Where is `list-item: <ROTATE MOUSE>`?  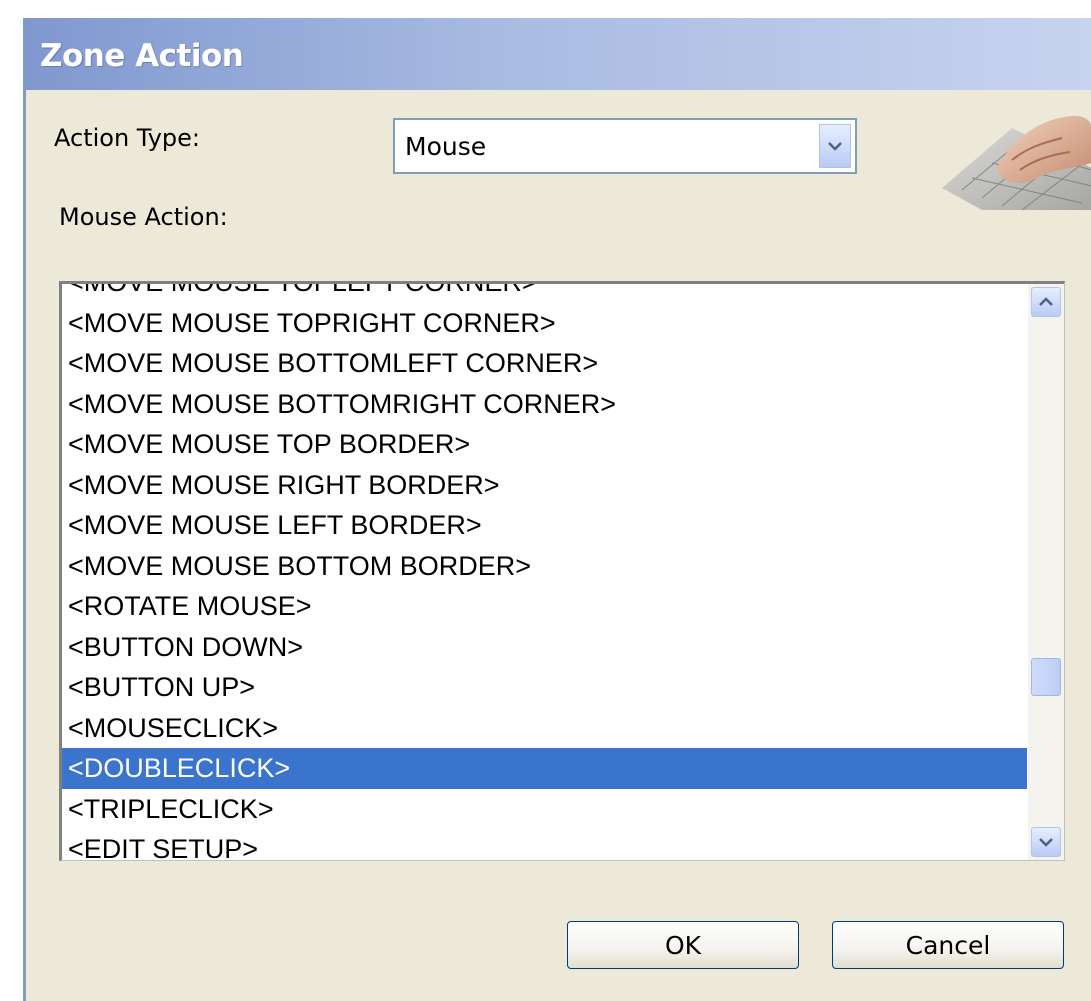 list-item: <ROTATE MOUSE> is located at coordinates (544, 606).